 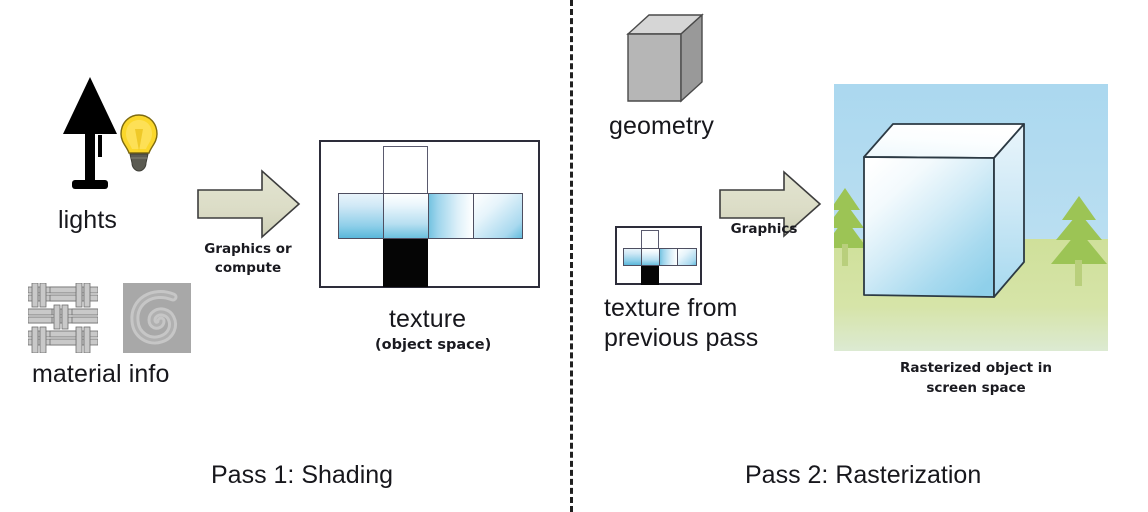 I want to click on thumb-face-front, so click(x=650, y=257).